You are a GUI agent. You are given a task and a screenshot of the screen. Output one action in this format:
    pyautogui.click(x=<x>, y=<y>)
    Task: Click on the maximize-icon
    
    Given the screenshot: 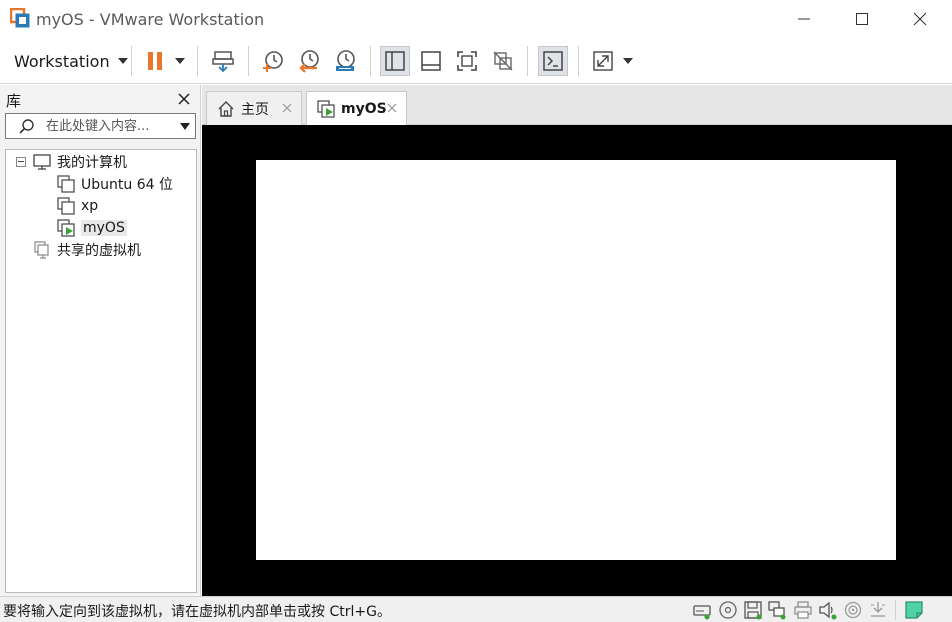 What is the action you would take?
    pyautogui.click(x=862, y=19)
    